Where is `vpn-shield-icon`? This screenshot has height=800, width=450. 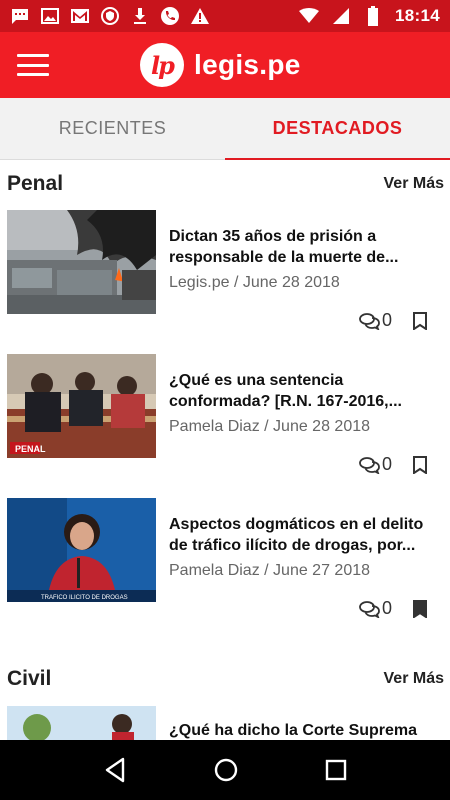 vpn-shield-icon is located at coordinates (110, 16).